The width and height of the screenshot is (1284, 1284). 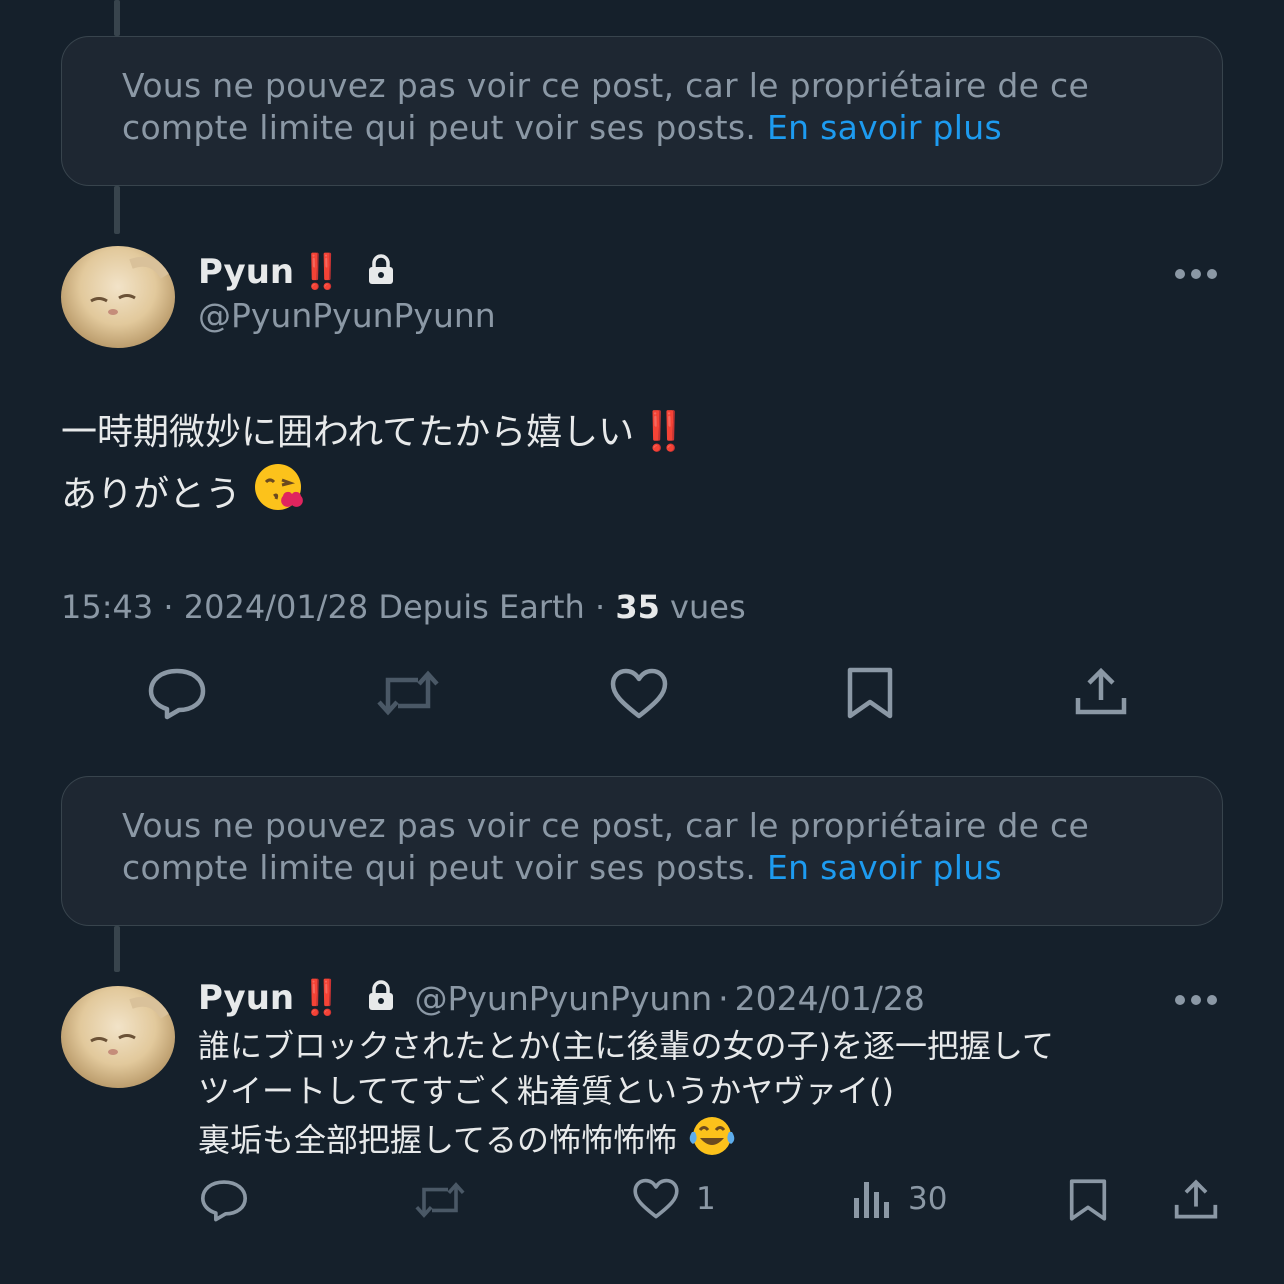 I want to click on handle-row: @PyunPyunPyunn, so click(x=347, y=315).